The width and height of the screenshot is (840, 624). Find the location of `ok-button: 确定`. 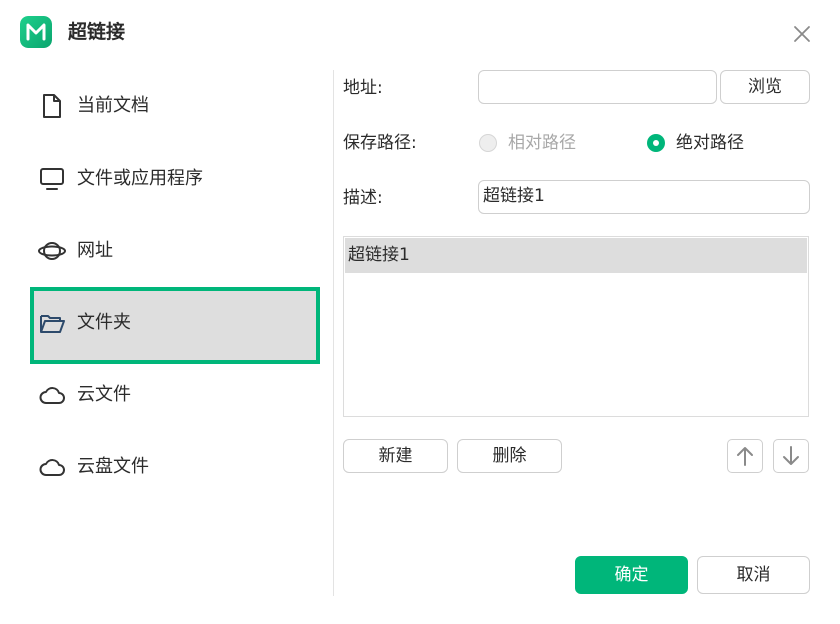

ok-button: 确定 is located at coordinates (631, 575).